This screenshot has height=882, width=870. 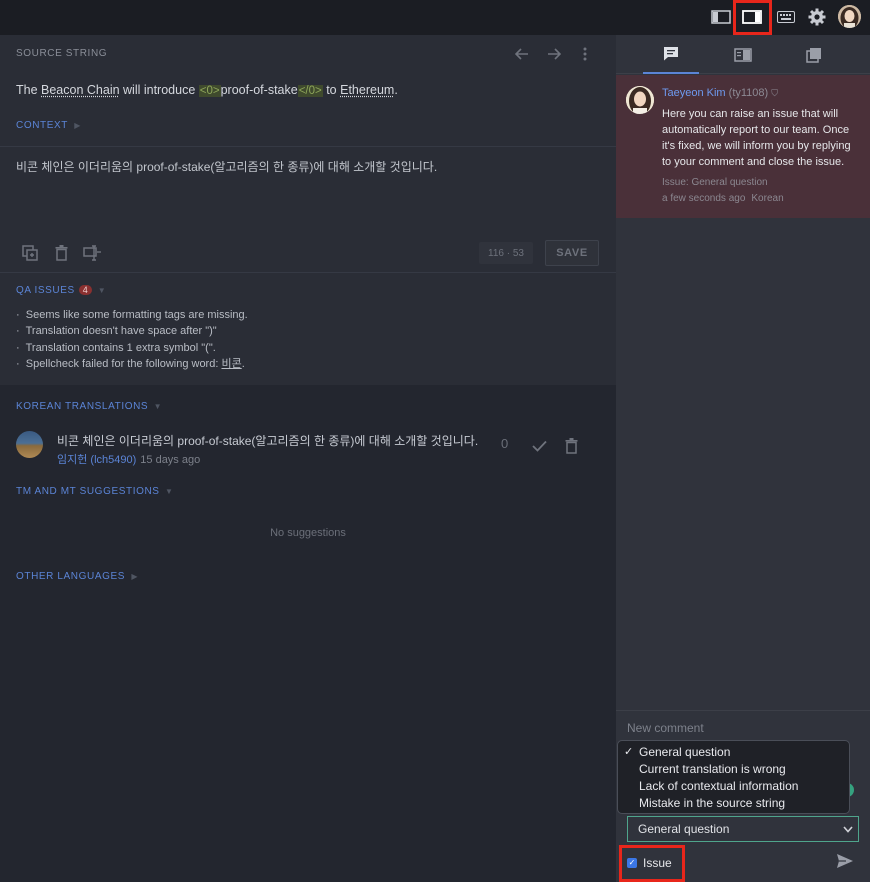 What do you see at coordinates (48, 125) in the screenshot?
I see `context-toggle: CONTEXT ▶` at bounding box center [48, 125].